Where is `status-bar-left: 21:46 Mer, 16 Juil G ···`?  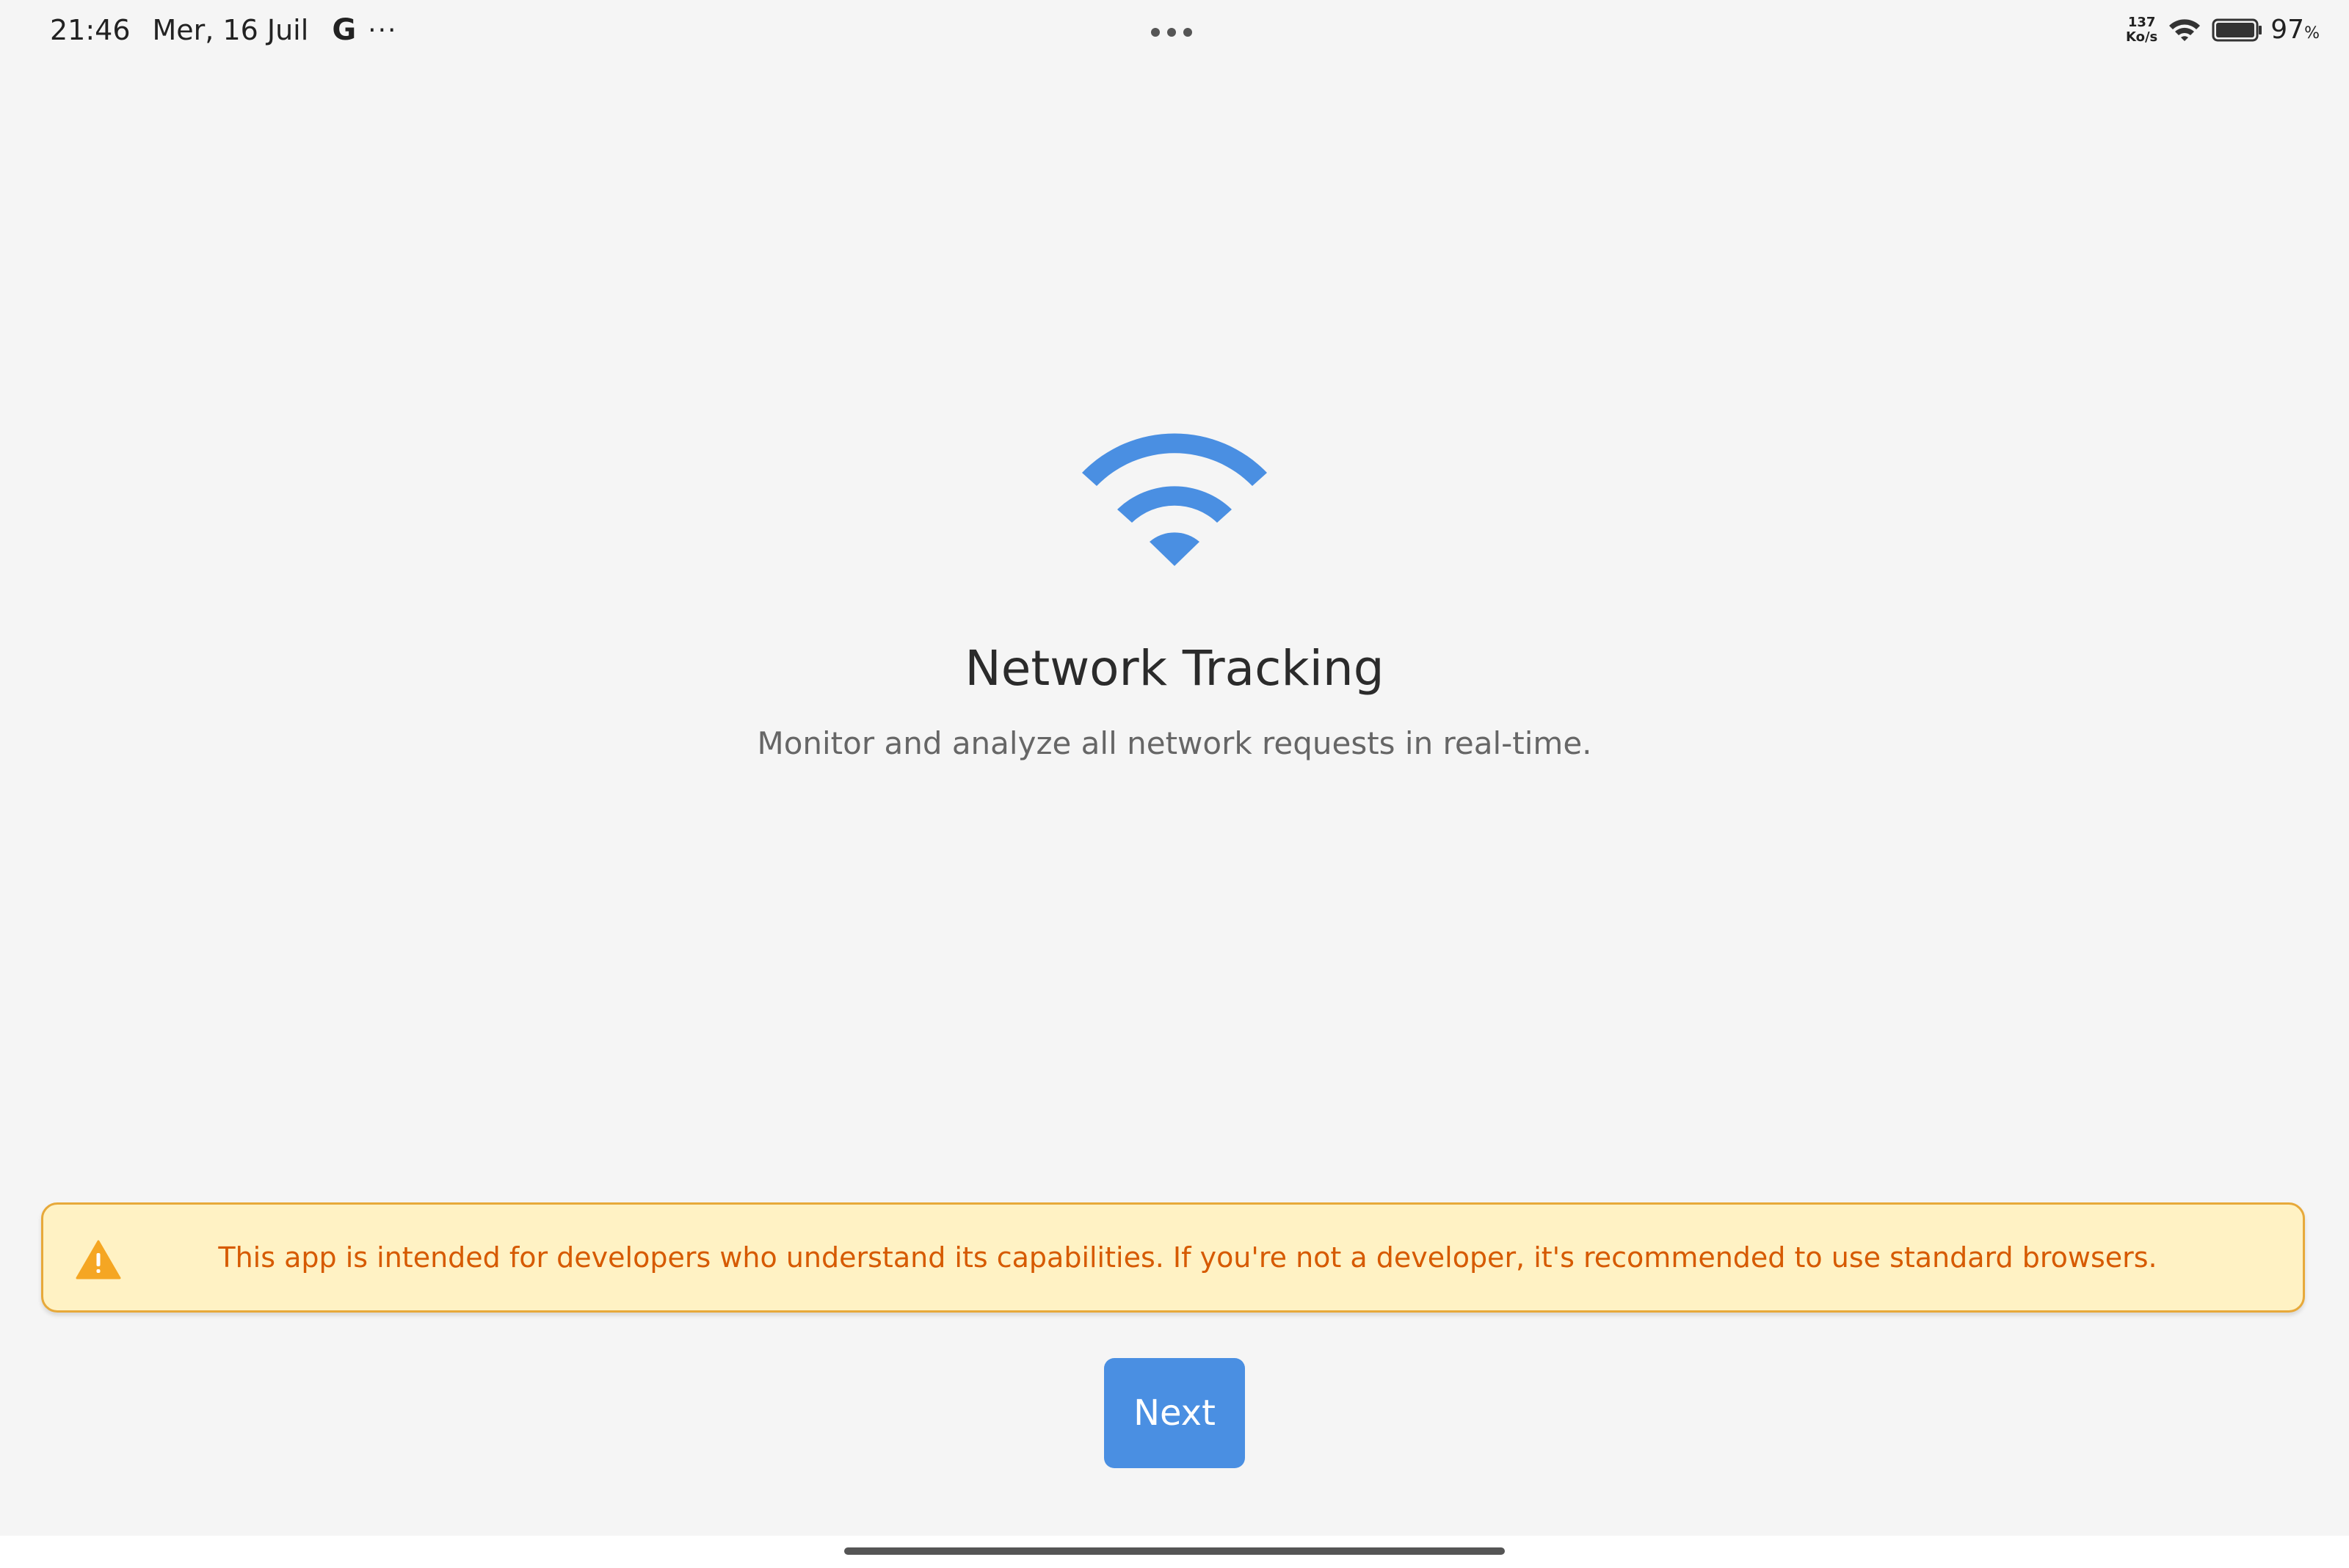 status-bar-left: 21:46 Mer, 16 Juil G ··· is located at coordinates (224, 30).